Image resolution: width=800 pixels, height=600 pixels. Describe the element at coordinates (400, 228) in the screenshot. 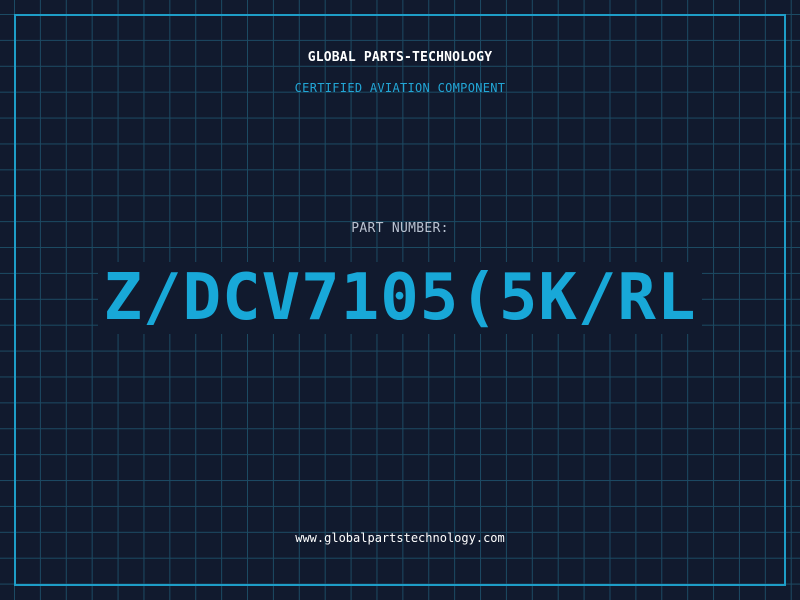

I see `part-number-label: PART NUMBER:` at that location.